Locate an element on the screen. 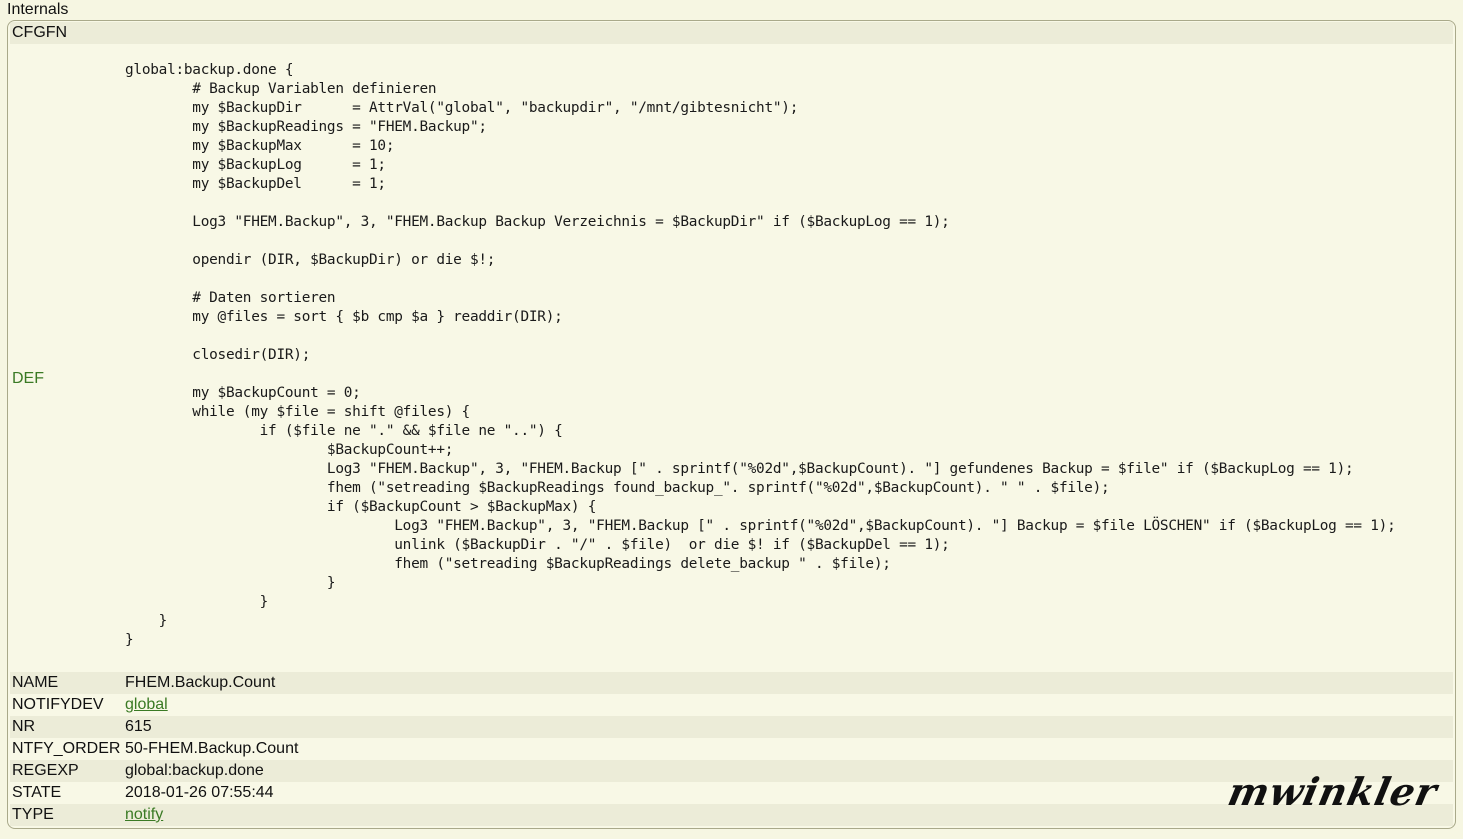 This screenshot has width=1463, height=839. notifydev-link: global is located at coordinates (146, 704).